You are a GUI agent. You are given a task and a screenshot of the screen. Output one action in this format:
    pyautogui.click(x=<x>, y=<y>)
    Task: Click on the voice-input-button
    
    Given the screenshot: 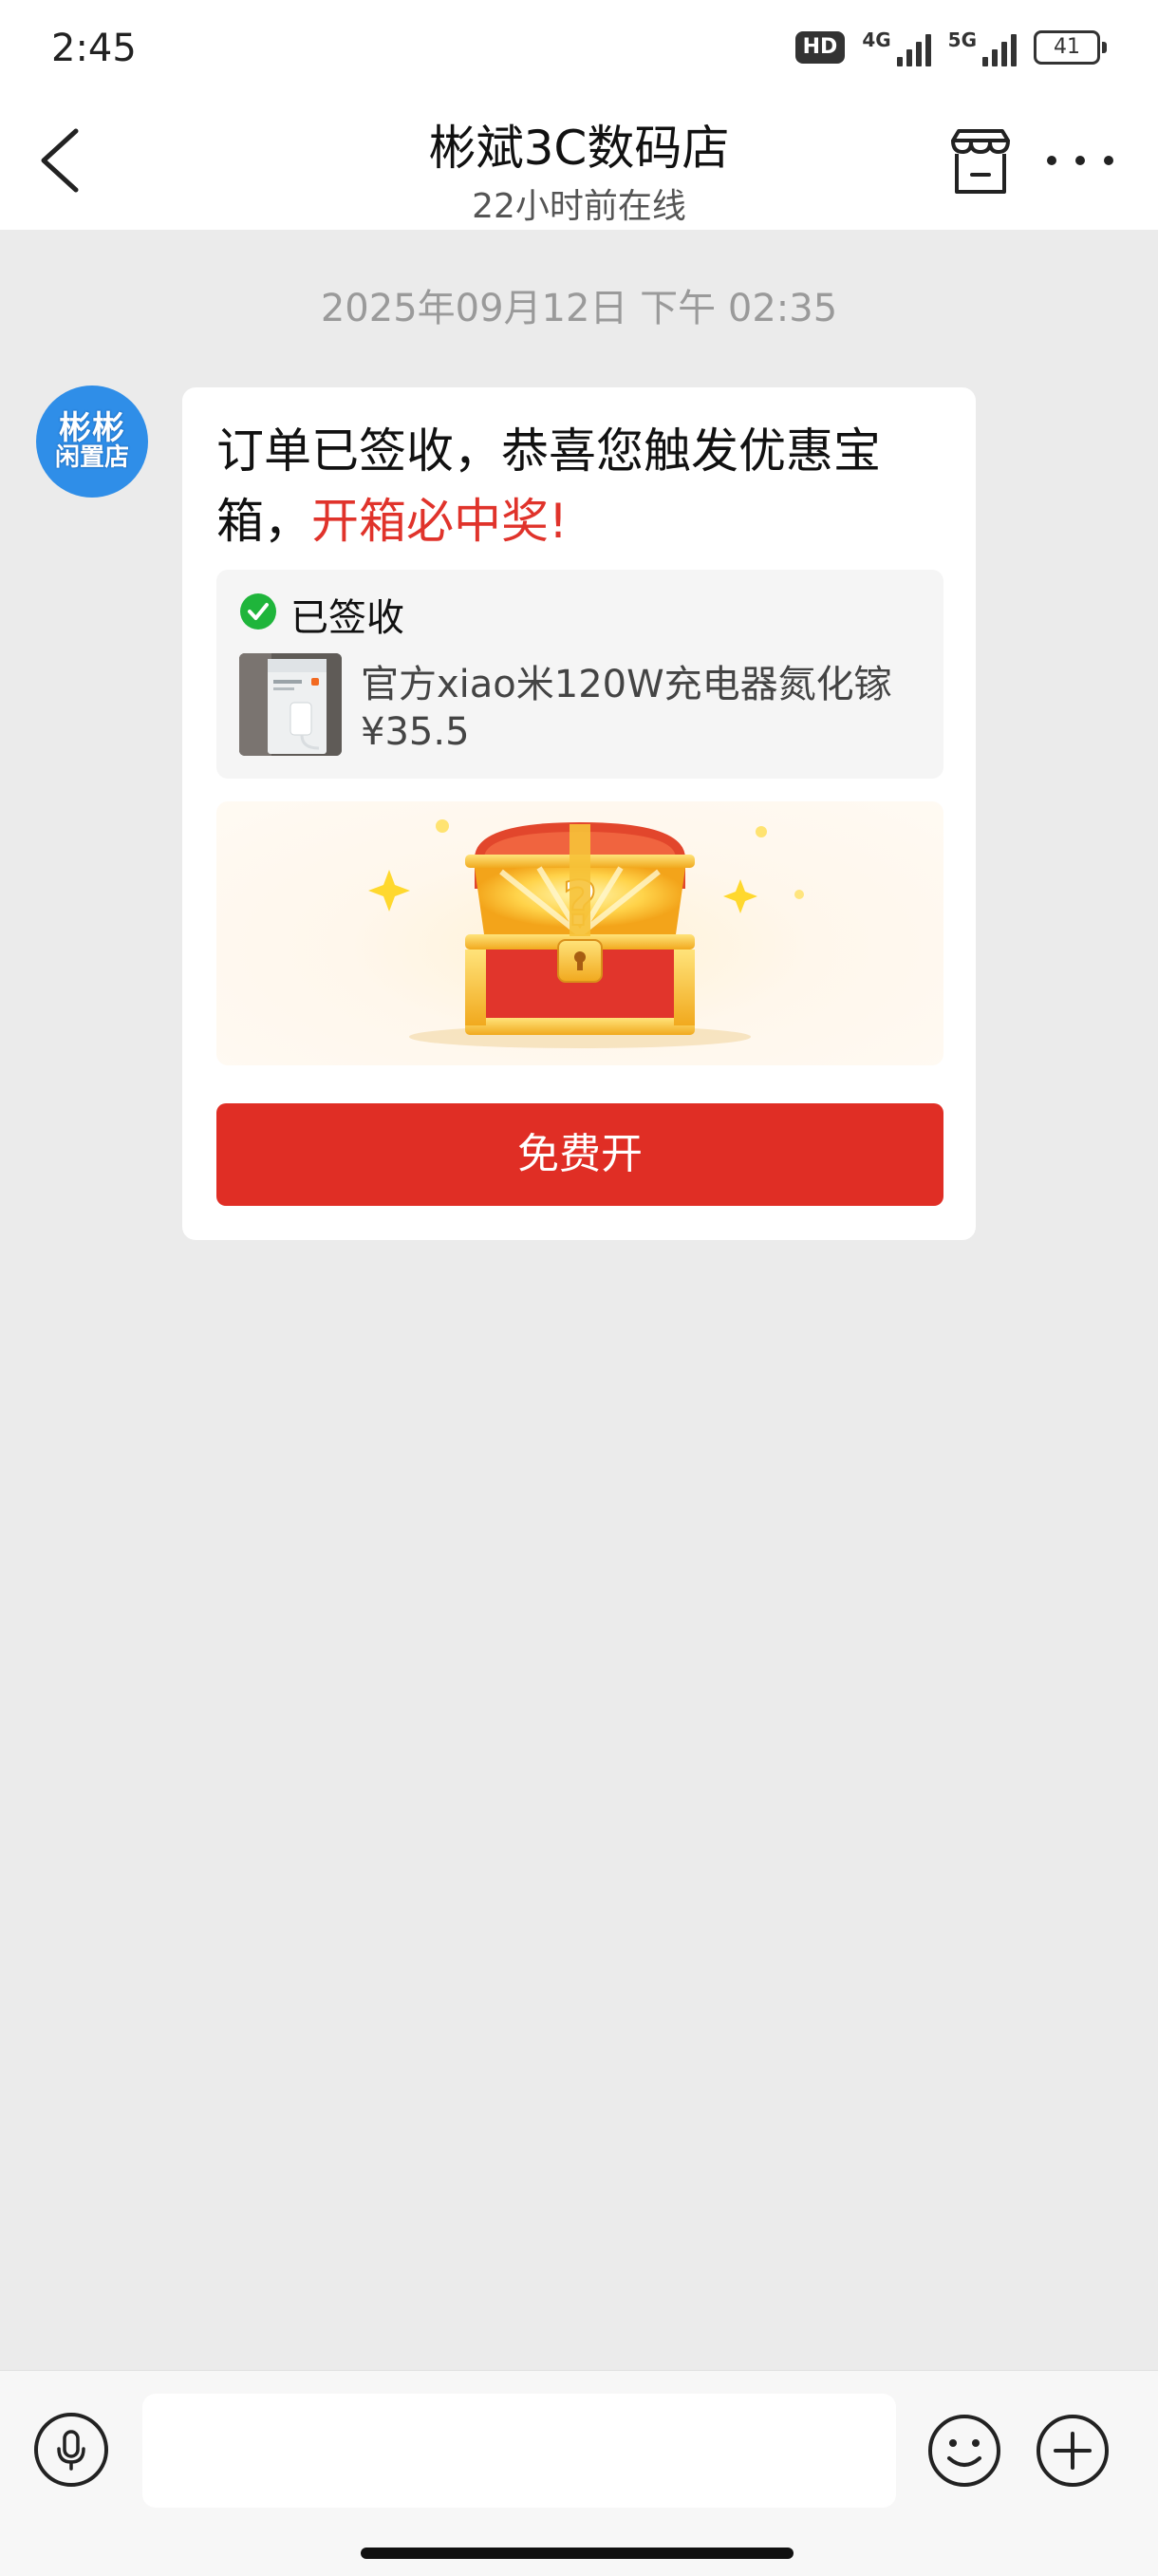 What is the action you would take?
    pyautogui.click(x=71, y=2450)
    